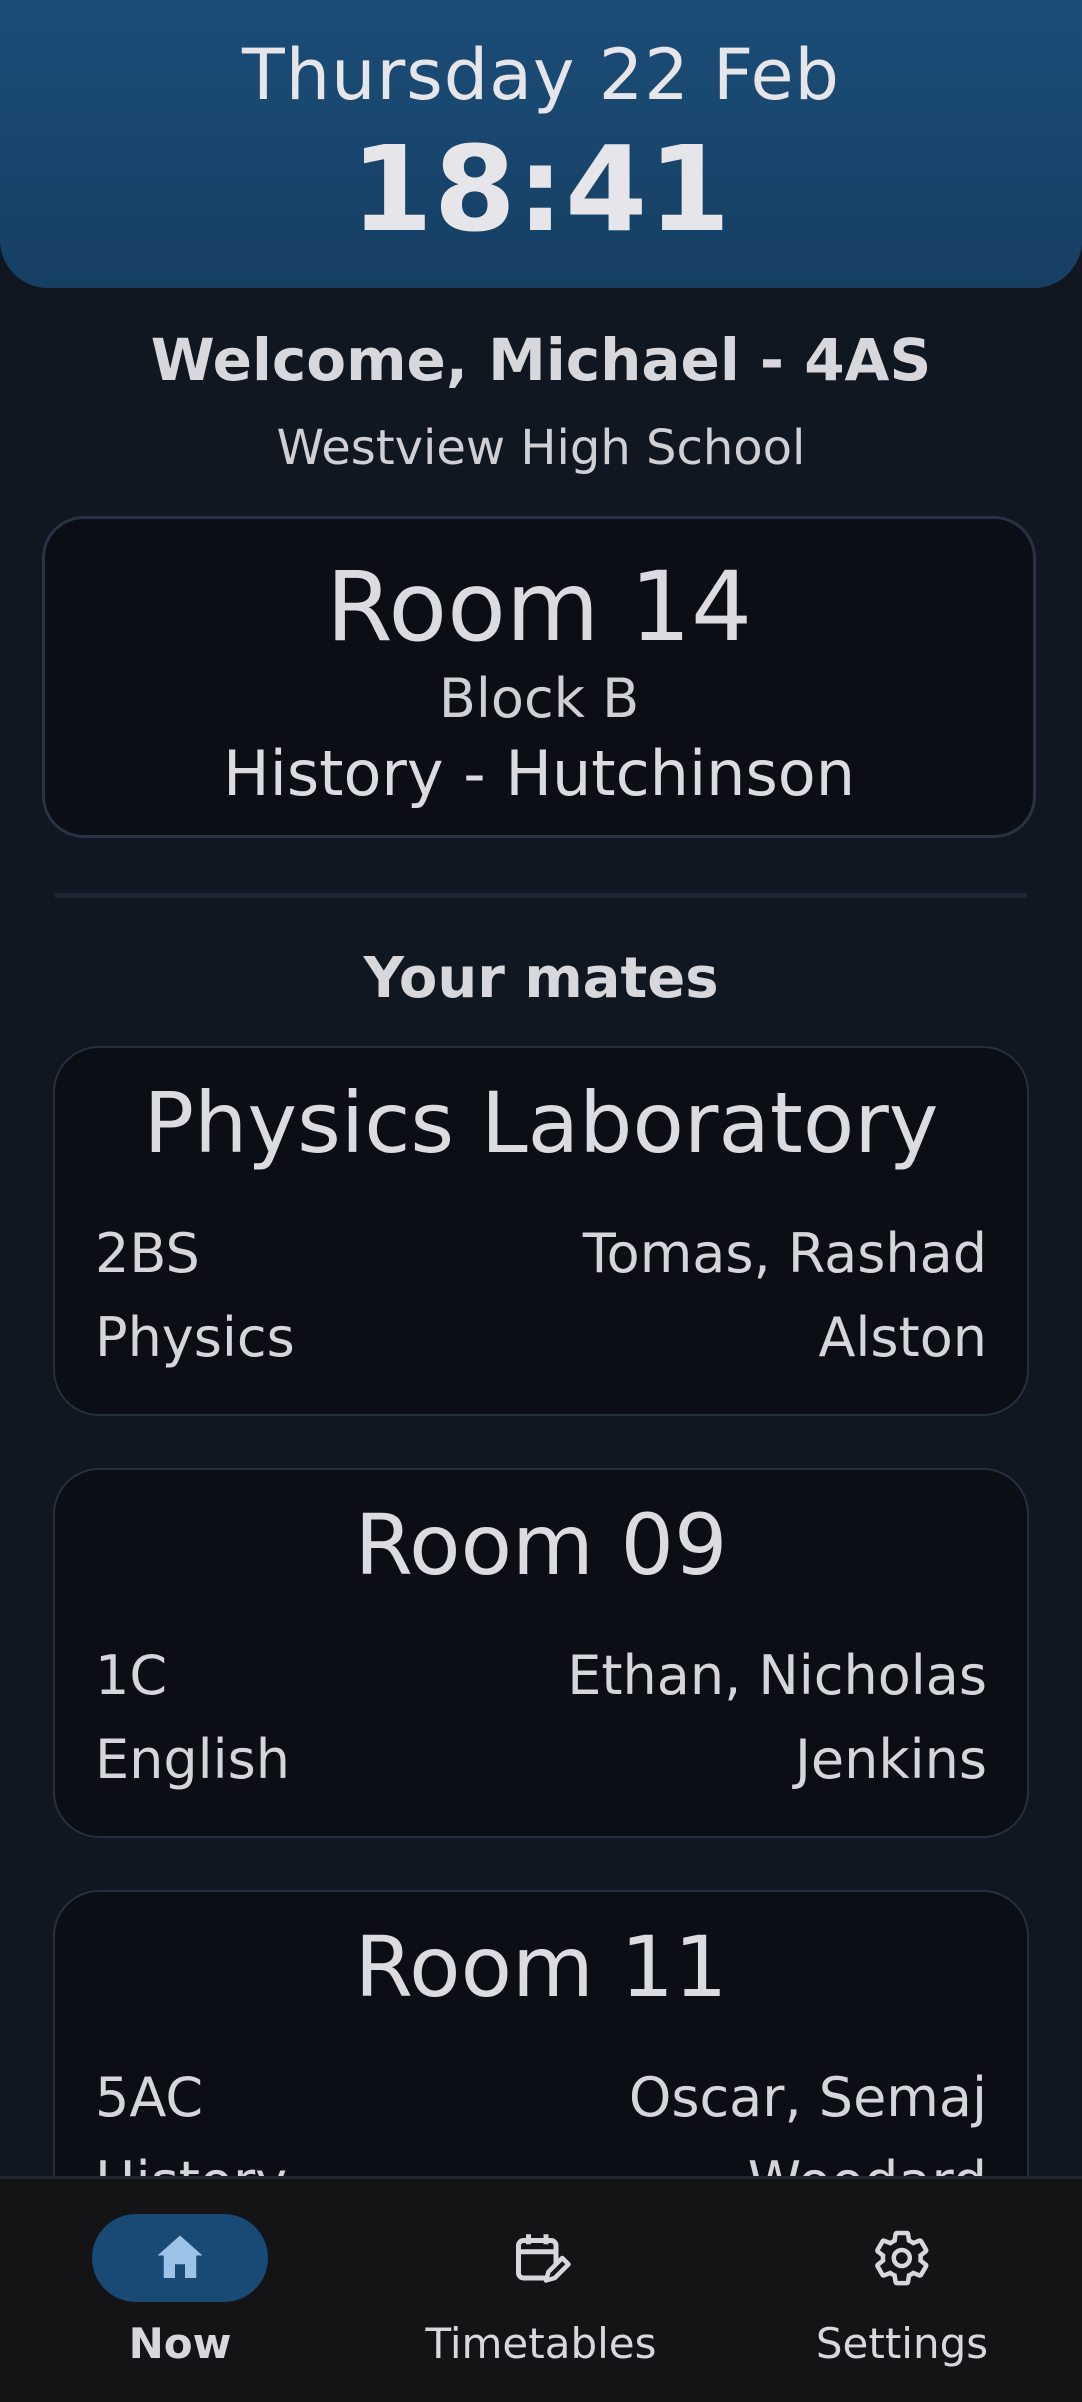  What do you see at coordinates (539, 698) in the screenshot?
I see `current-block: Block B` at bounding box center [539, 698].